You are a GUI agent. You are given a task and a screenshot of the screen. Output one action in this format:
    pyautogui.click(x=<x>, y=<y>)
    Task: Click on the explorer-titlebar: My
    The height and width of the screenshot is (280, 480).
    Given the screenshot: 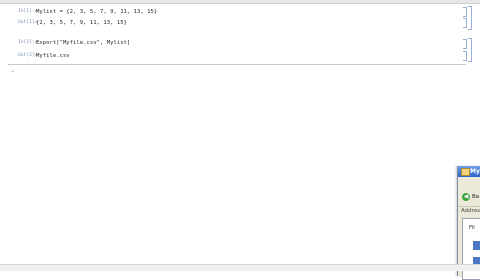 What is the action you would take?
    pyautogui.click(x=469, y=171)
    